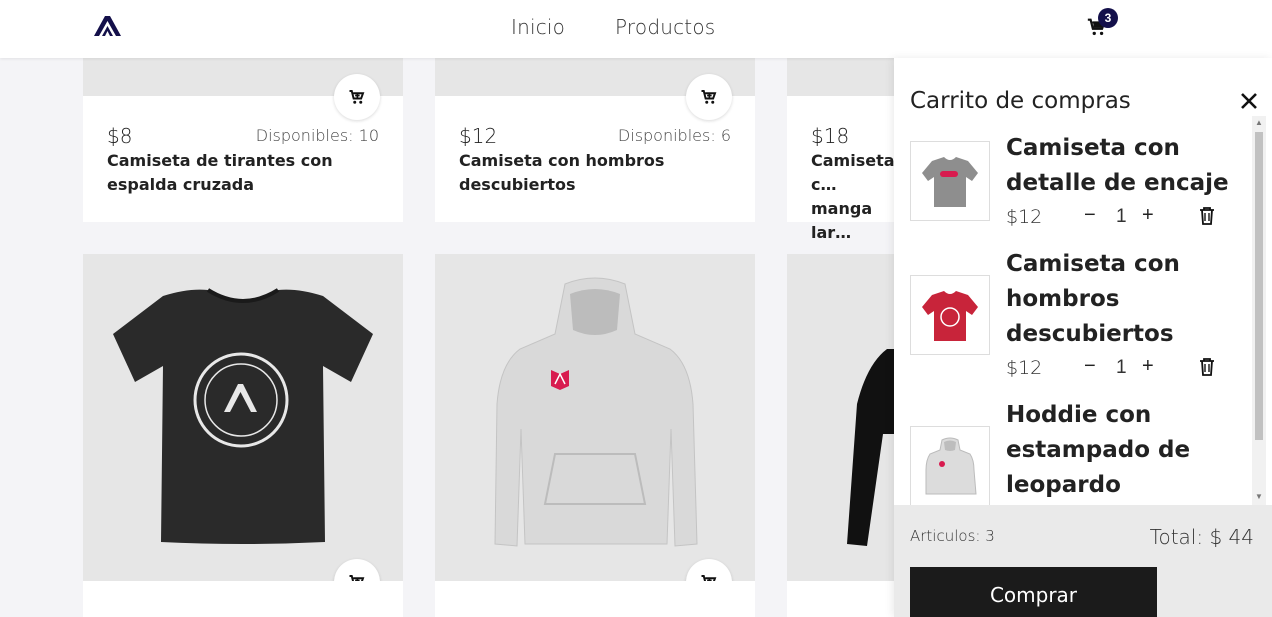 This screenshot has height=617, width=1272. Describe the element at coordinates (952, 536) in the screenshot. I see `cart-items-count: Articulos: 3` at that location.